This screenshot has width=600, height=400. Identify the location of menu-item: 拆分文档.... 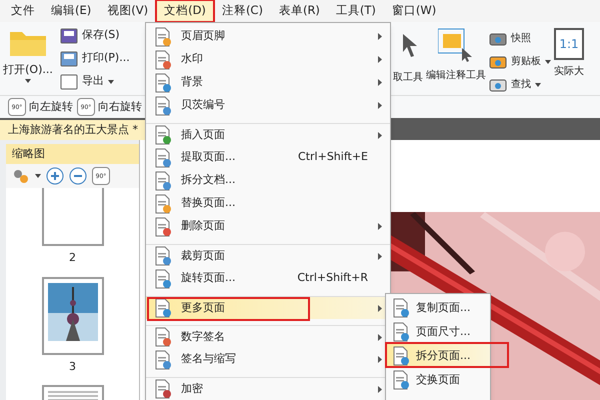
(268, 180).